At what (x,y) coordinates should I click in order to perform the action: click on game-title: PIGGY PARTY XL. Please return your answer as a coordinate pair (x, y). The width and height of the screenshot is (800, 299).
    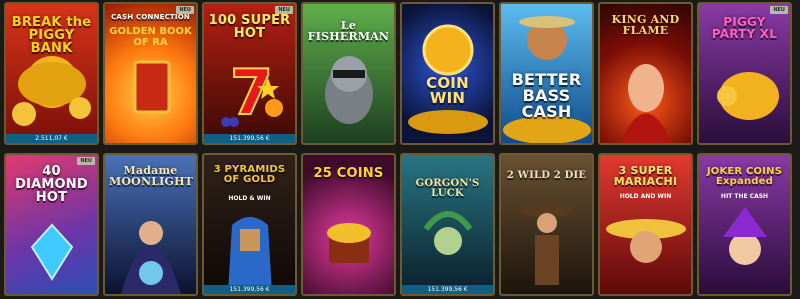
    Looking at the image, I should click on (744, 28).